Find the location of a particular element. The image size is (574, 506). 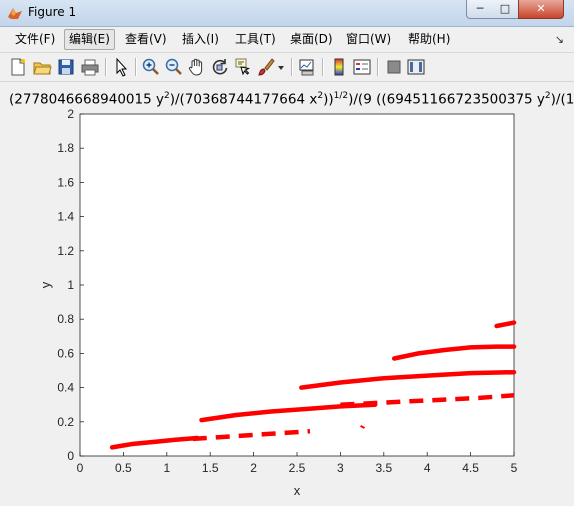

x-tick-label: 0 is located at coordinates (80, 468).